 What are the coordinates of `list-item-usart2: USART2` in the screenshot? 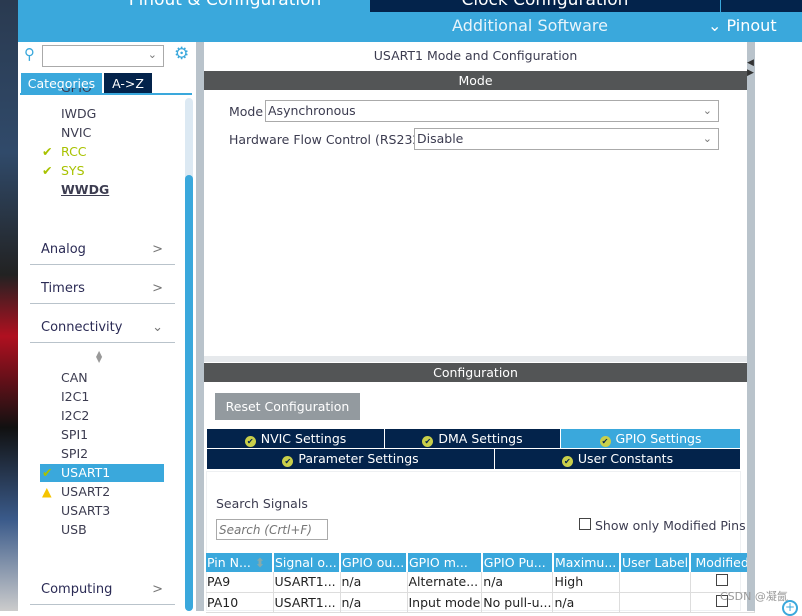 It's located at (85, 491).